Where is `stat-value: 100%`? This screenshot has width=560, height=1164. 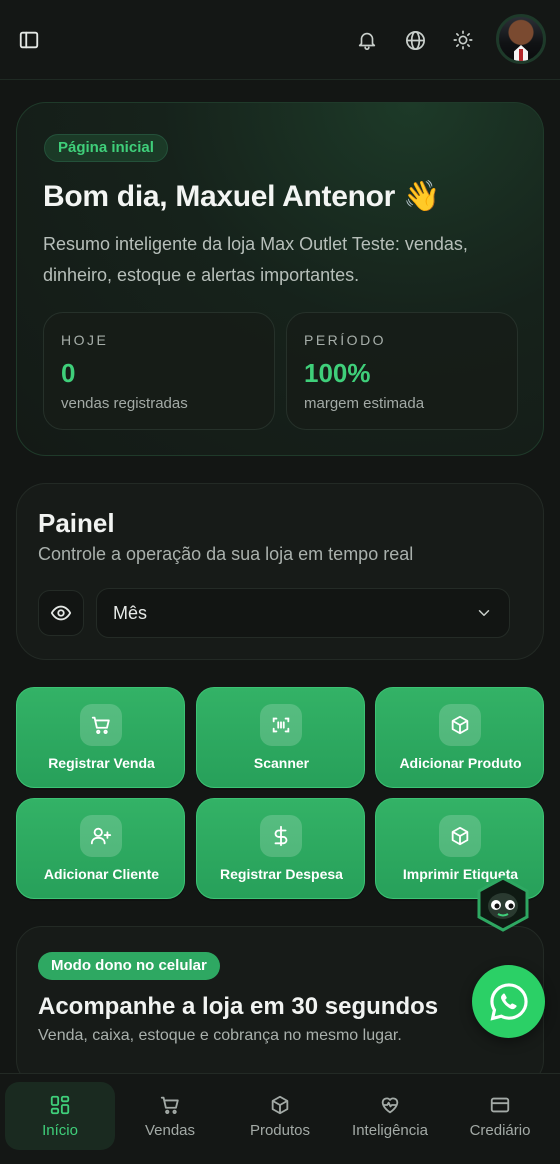 stat-value: 100% is located at coordinates (337, 373).